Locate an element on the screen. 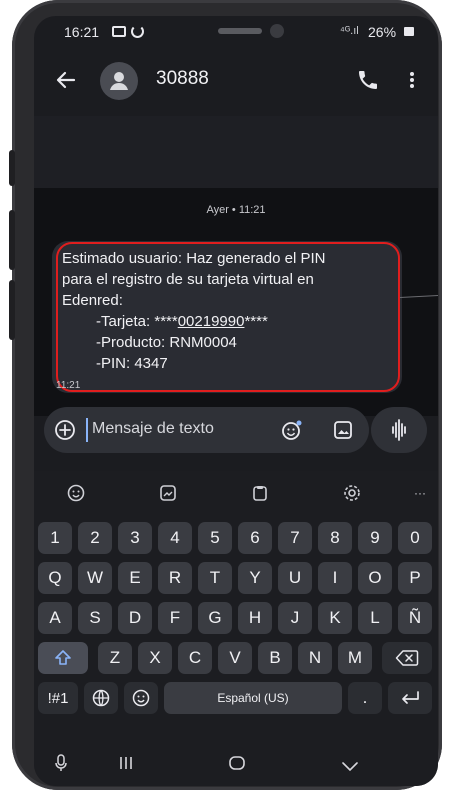 The width and height of the screenshot is (452, 795). key-x: X is located at coordinates (155, 658).